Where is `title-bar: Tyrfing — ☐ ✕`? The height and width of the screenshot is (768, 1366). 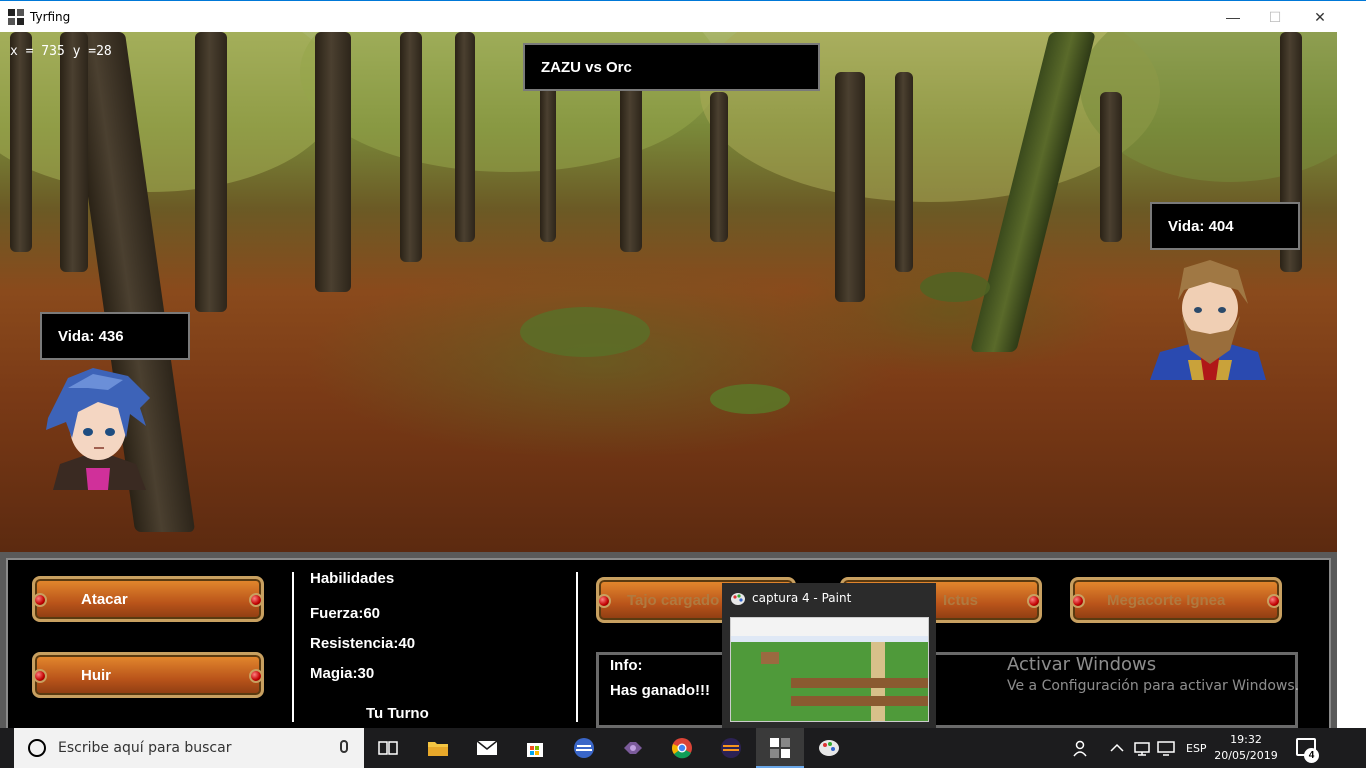
title-bar: Tyrfing — ☐ ✕ is located at coordinates (683, 16).